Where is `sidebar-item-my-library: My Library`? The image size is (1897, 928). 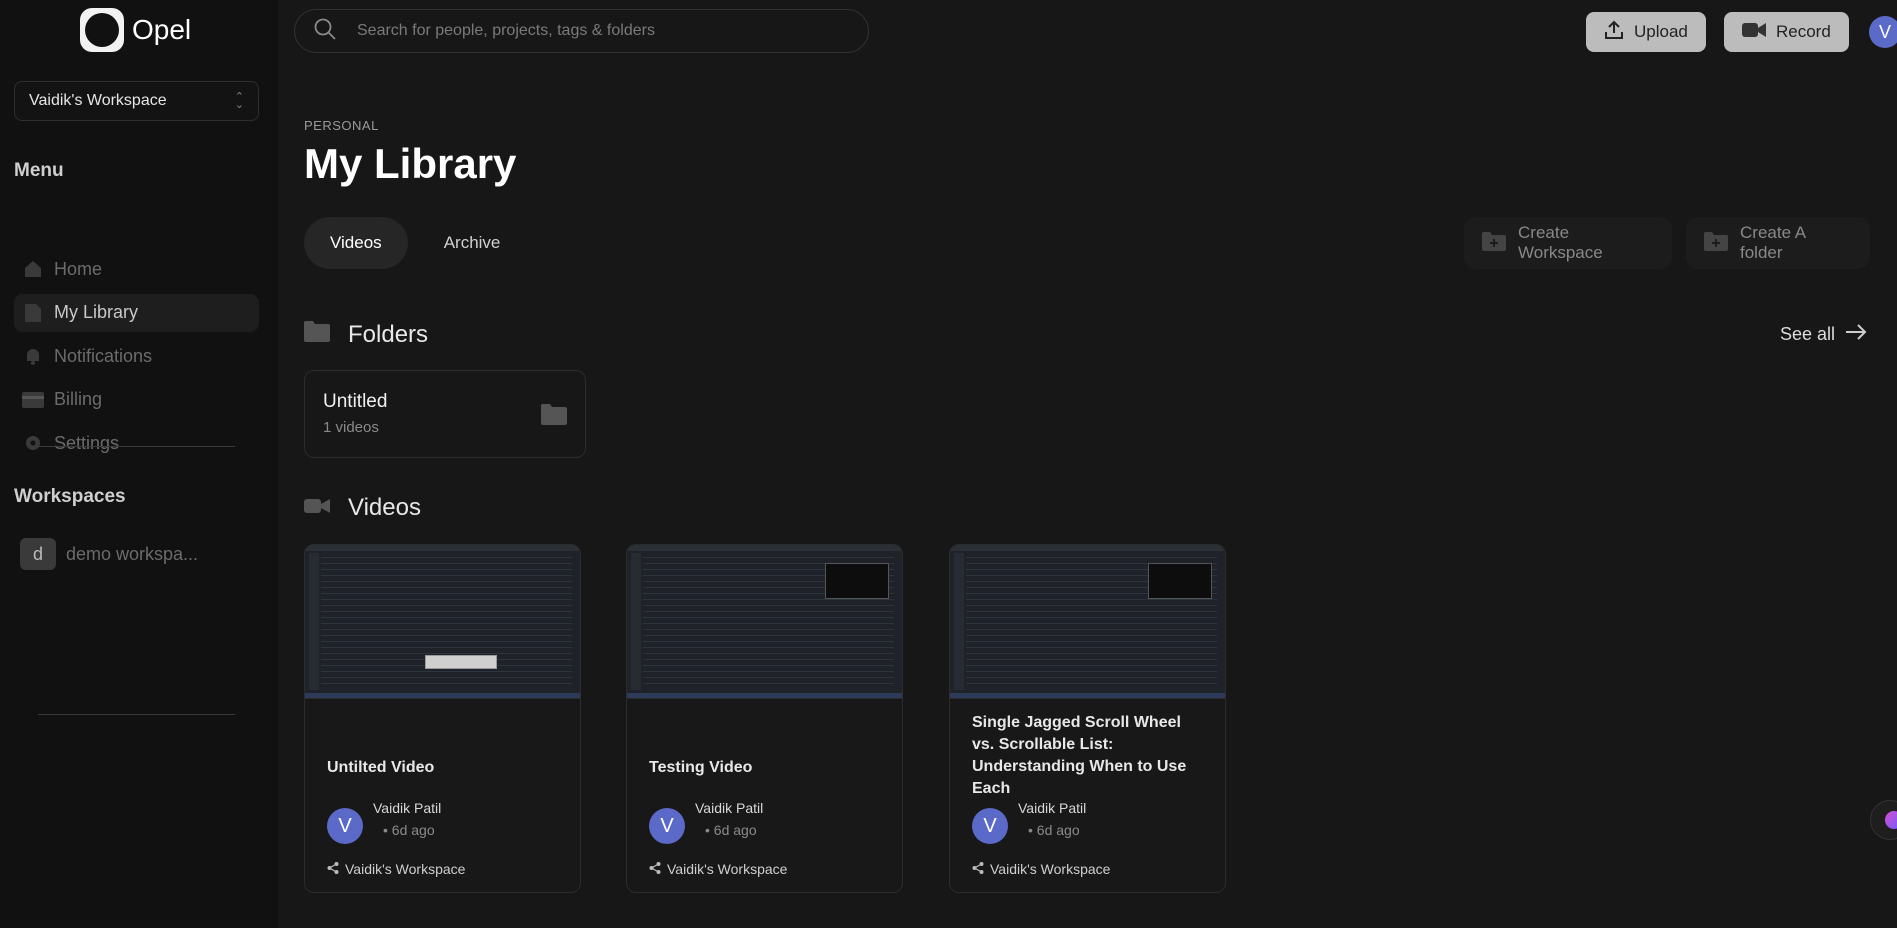
sidebar-item-my-library: My Library is located at coordinates (136, 312).